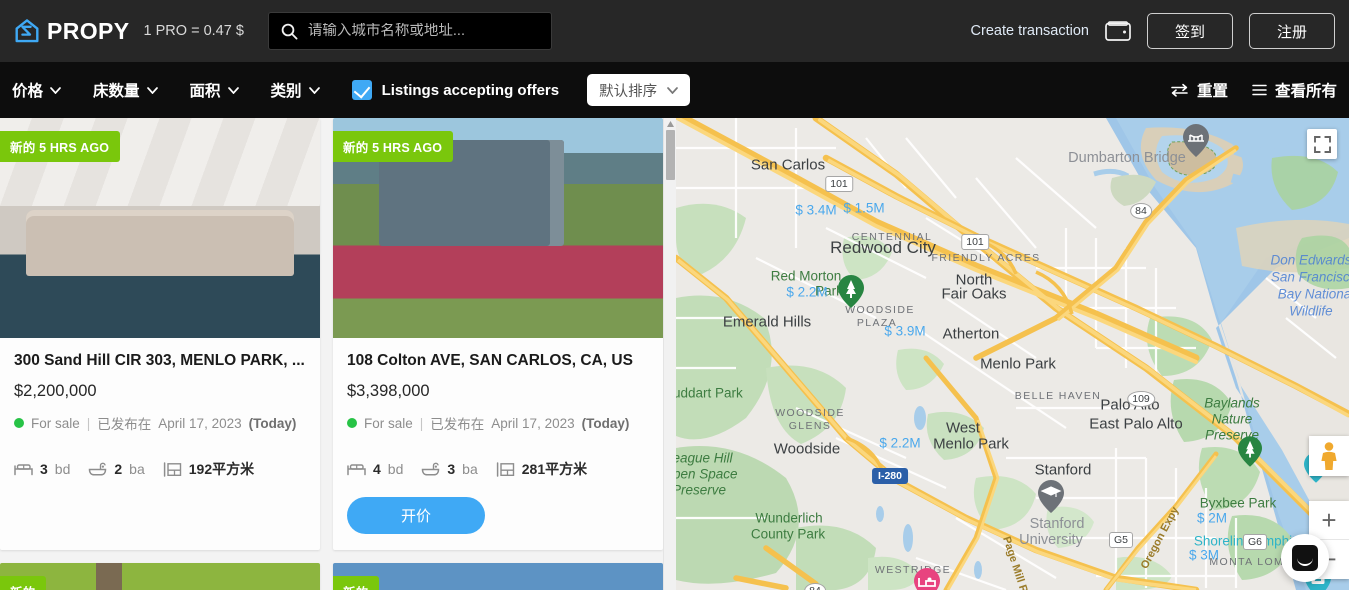 Image resolution: width=1349 pixels, height=590 pixels. Describe the element at coordinates (388, 391) in the screenshot. I see `listing-price: $3,398,000` at that location.